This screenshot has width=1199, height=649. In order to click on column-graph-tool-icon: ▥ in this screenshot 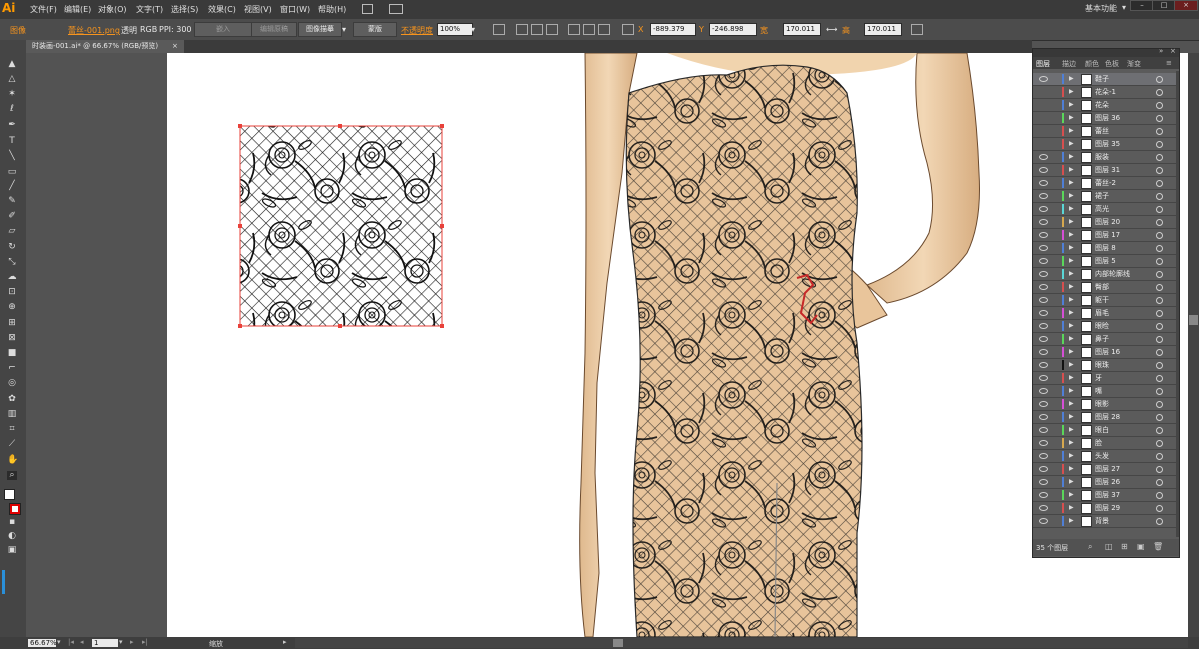, I will do `click(12, 414)`.